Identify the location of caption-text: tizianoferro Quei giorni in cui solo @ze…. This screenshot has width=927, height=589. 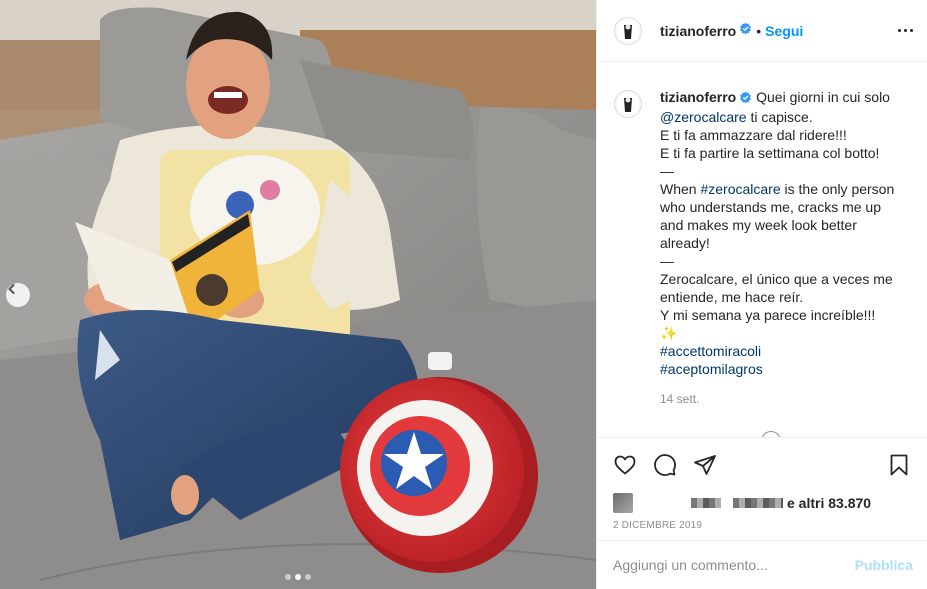
(783, 248).